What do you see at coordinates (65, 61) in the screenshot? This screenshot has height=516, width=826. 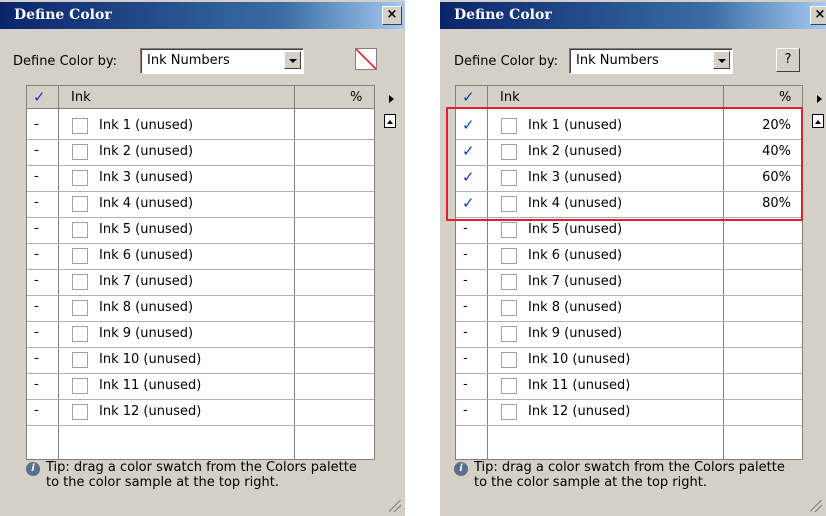 I see `define-color-by-label: Define Color by:` at bounding box center [65, 61].